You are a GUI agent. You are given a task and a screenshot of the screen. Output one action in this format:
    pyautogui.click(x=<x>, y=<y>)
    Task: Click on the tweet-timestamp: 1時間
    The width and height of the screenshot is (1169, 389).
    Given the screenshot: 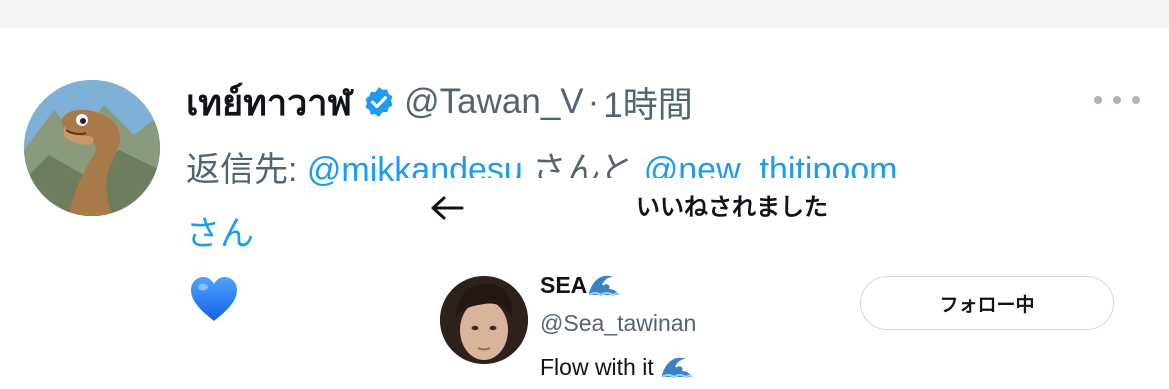 What is the action you would take?
    pyautogui.click(x=647, y=102)
    